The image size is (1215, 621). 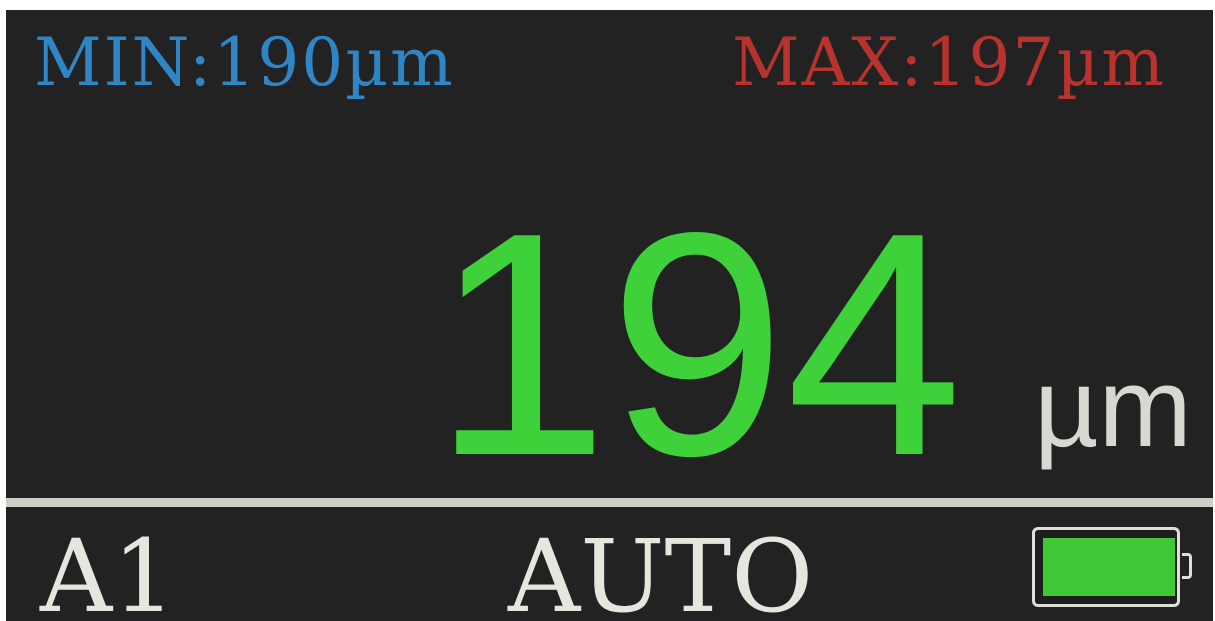 I want to click on battery-terminal, so click(x=1187, y=566).